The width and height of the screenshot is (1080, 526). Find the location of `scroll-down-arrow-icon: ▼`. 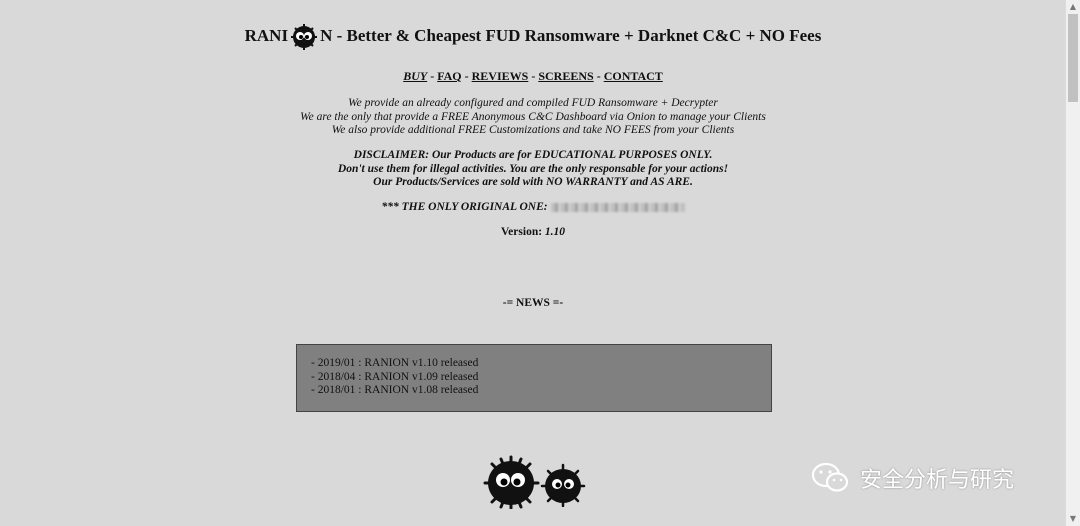

scroll-down-arrow-icon: ▼ is located at coordinates (1073, 519).